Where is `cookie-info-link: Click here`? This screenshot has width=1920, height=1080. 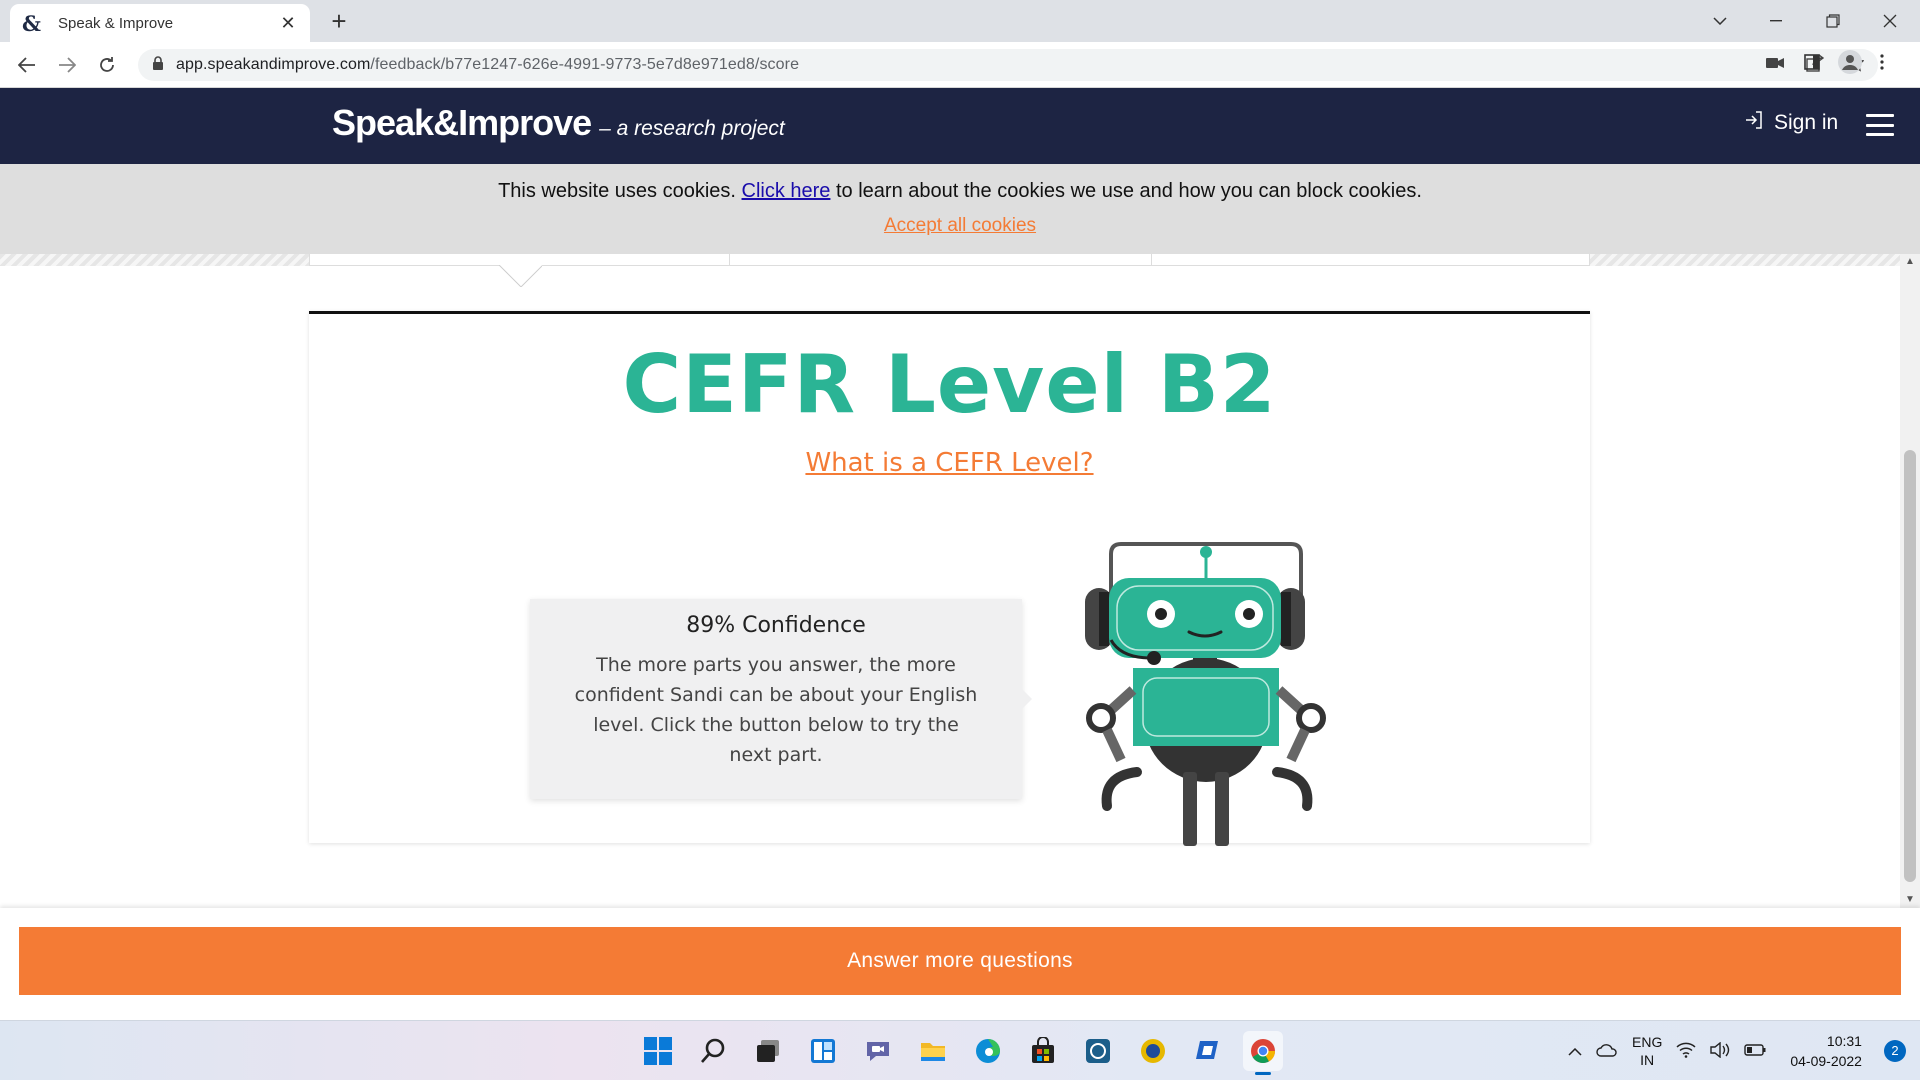 cookie-info-link: Click here is located at coordinates (786, 191).